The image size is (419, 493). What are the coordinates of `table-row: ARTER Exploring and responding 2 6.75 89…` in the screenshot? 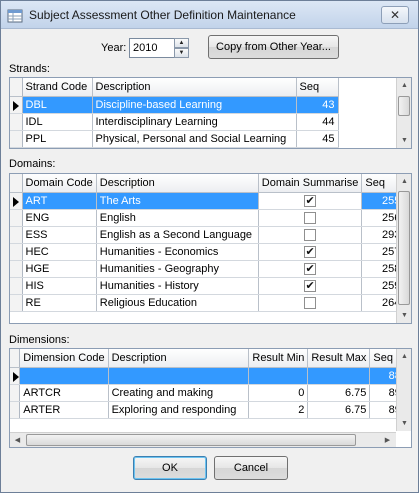 It's located at (210, 410).